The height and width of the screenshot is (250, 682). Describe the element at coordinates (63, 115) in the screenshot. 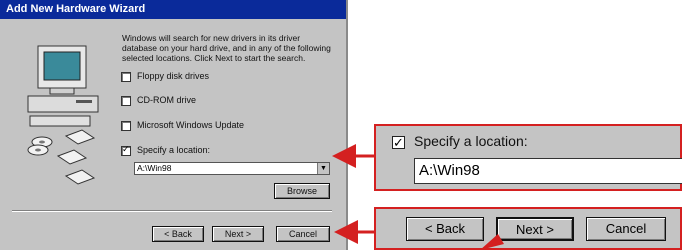

I see `computer-with-discs-icon` at that location.